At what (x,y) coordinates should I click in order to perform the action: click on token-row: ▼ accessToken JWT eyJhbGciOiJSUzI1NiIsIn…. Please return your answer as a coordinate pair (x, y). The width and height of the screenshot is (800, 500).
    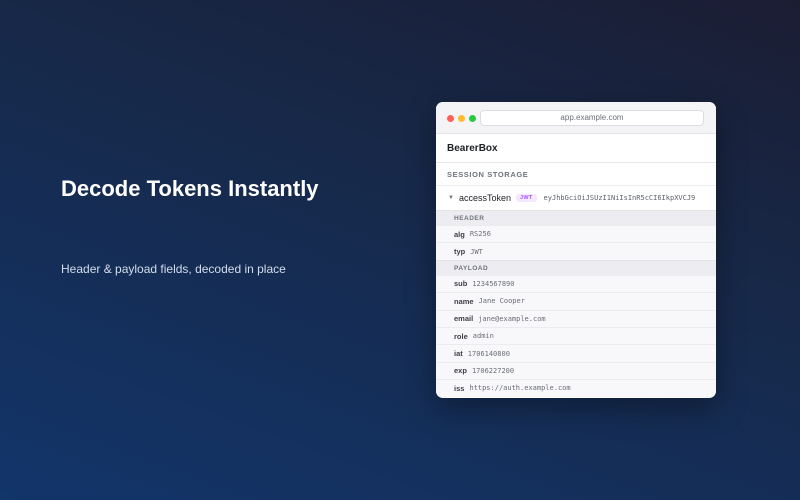
    Looking at the image, I should click on (576, 197).